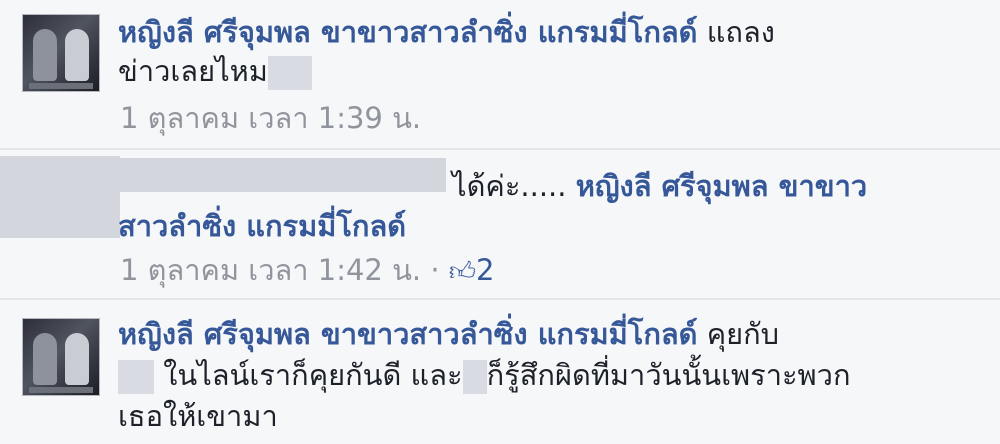 Image resolution: width=1000 pixels, height=444 pixels. I want to click on comment-text: เธอให้เขามา, so click(198, 416).